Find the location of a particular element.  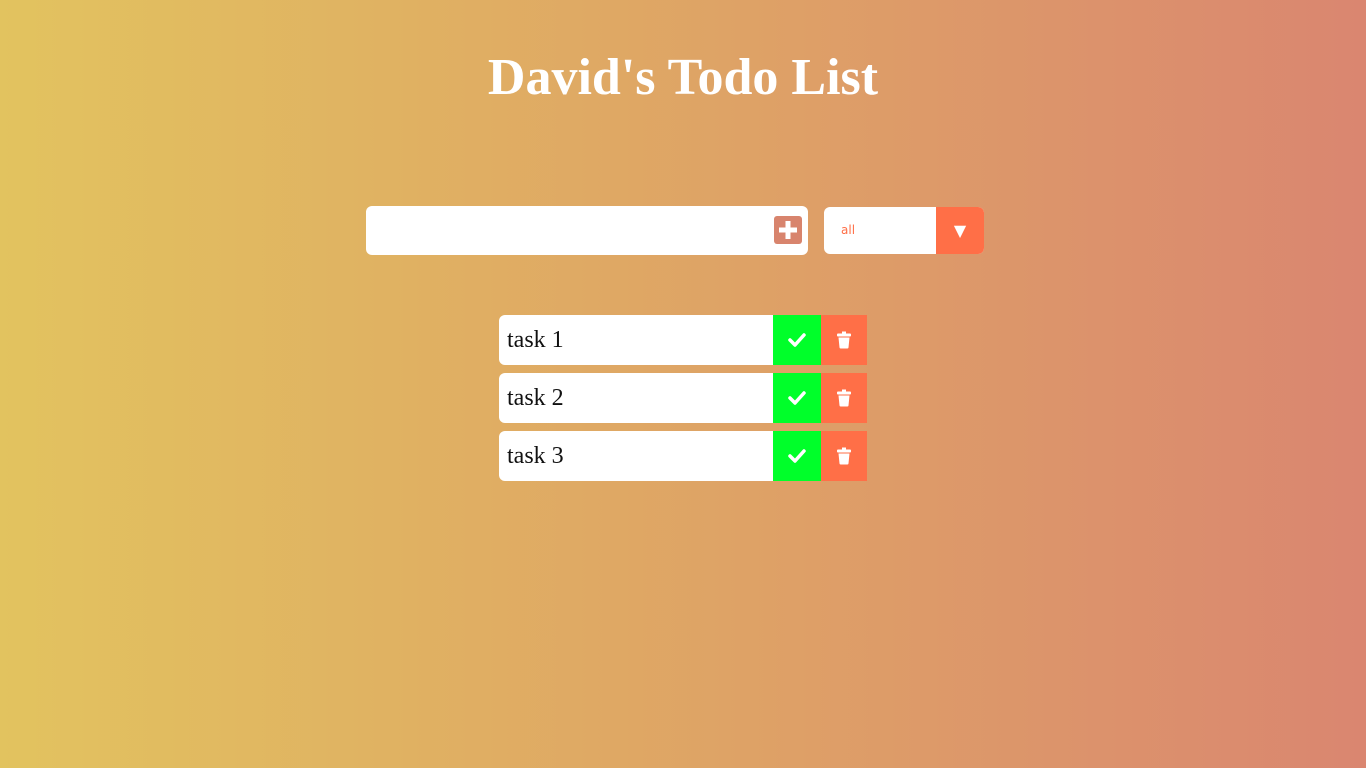

todo-input-wrapper is located at coordinates (587, 230).